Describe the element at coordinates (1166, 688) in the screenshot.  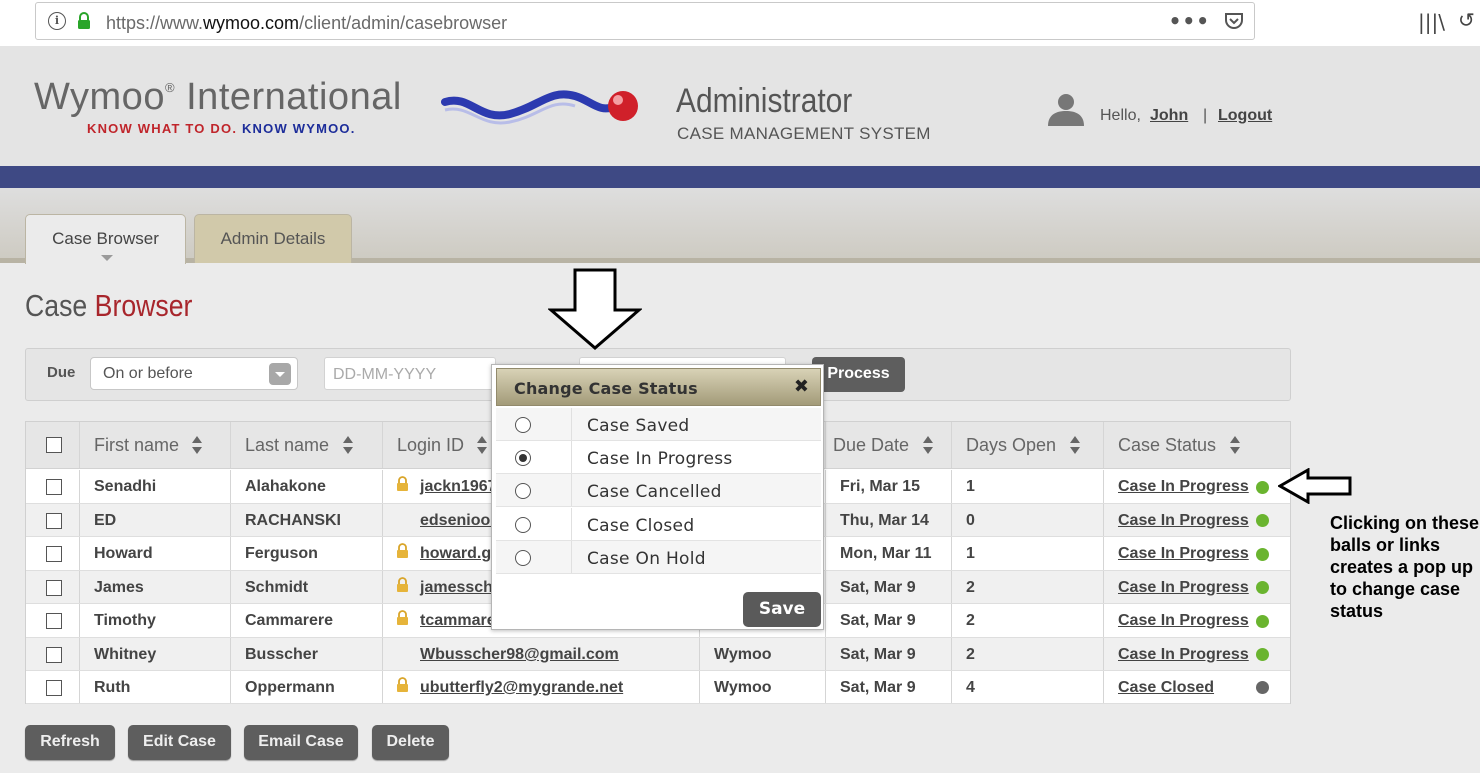
I see `case-status-link: Case Closed` at that location.